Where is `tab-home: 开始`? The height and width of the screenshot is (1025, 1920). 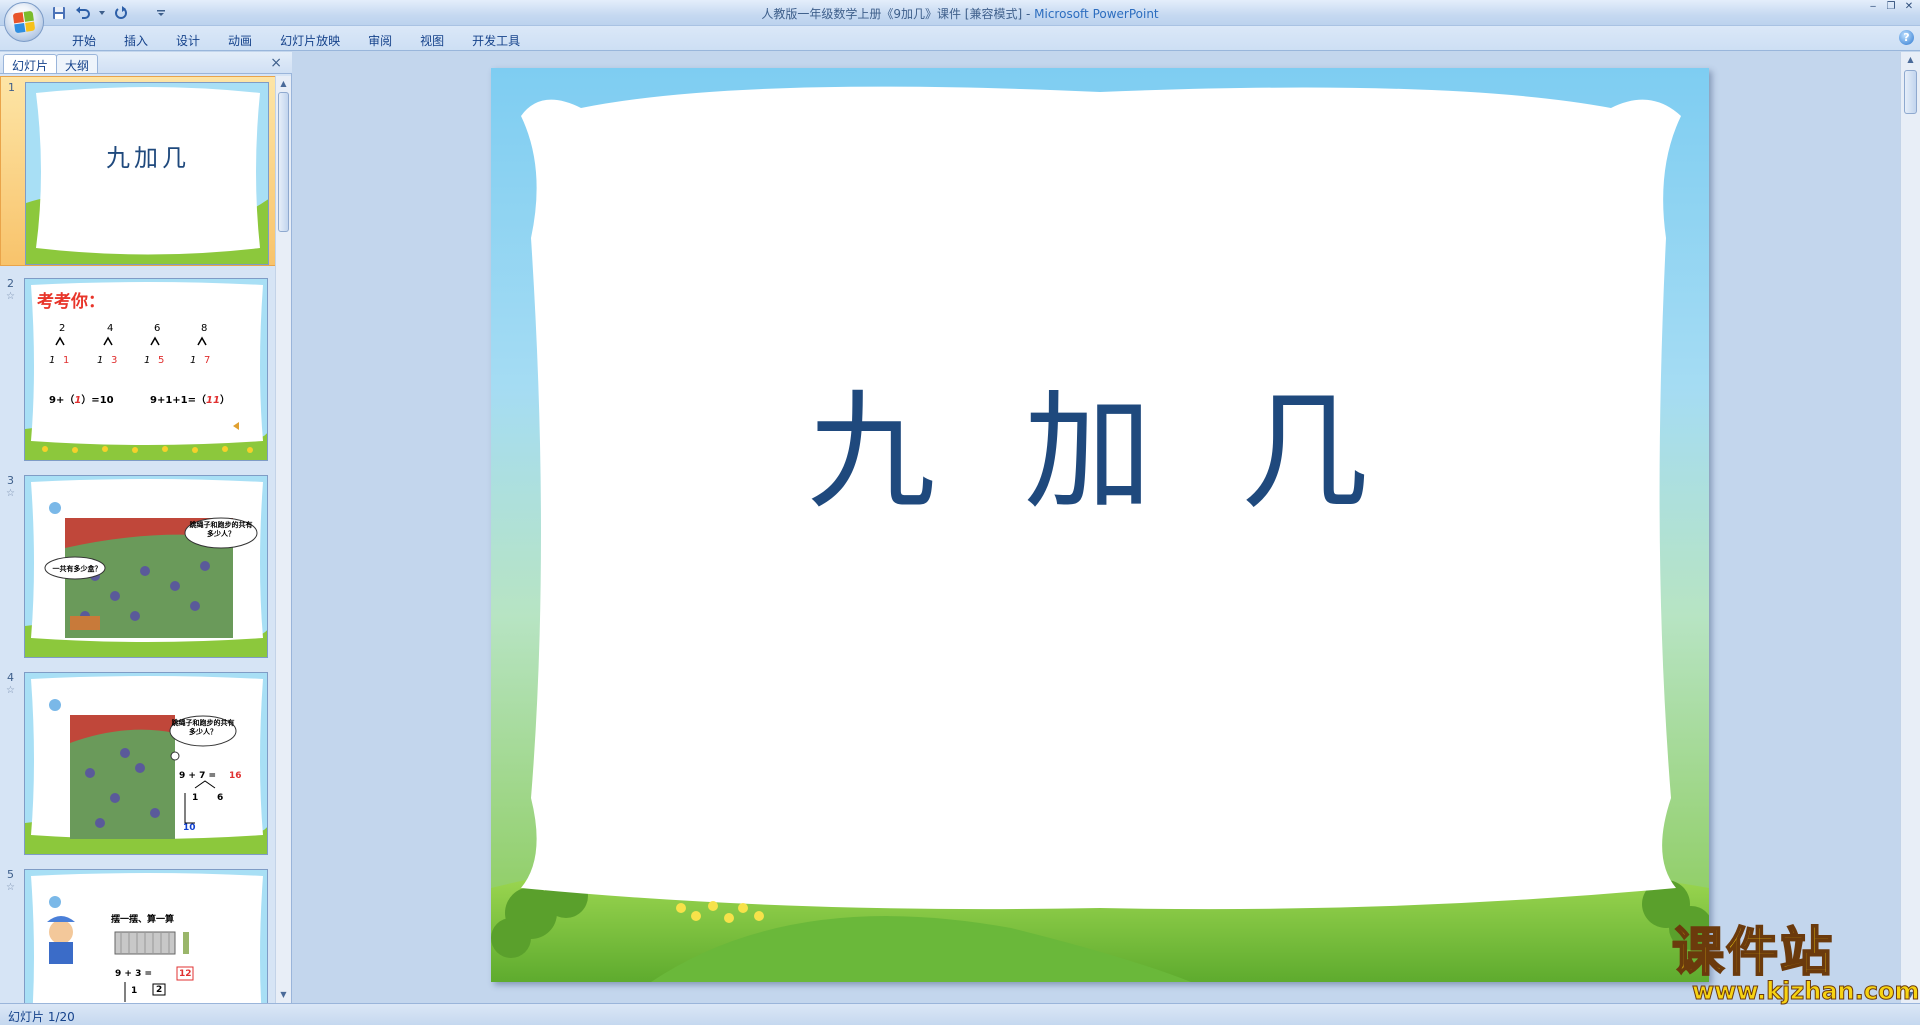 tab-home: 开始 is located at coordinates (84, 40).